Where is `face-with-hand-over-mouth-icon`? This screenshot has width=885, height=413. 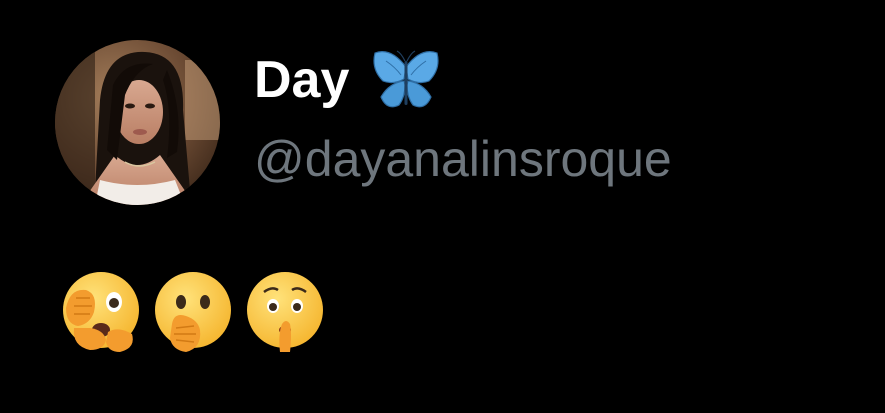 face-with-hand-over-mouth-icon is located at coordinates (193, 311).